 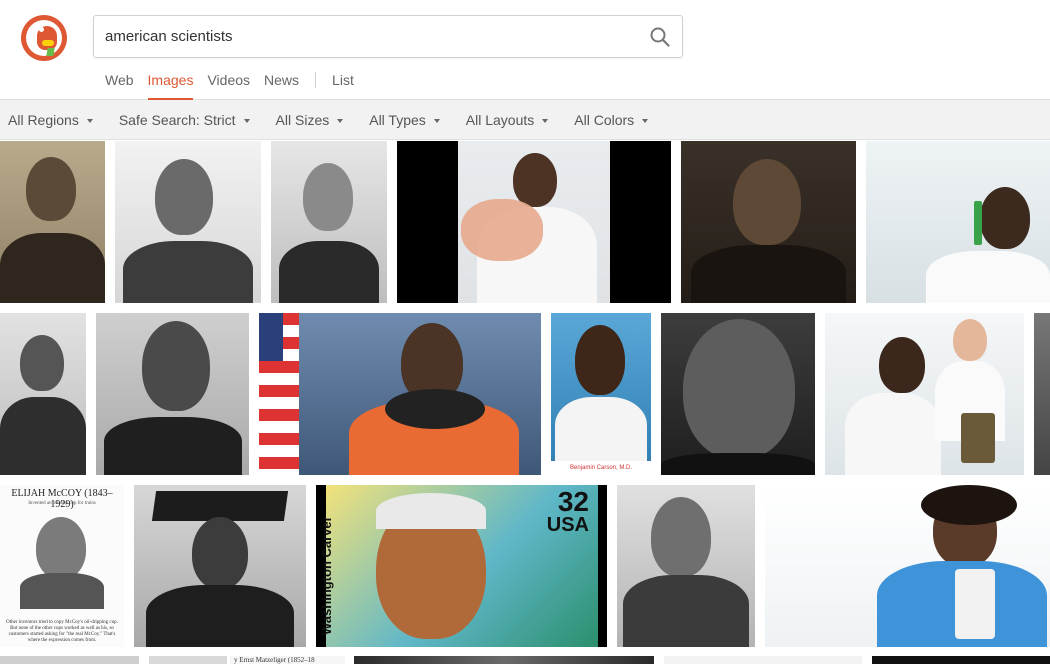 What do you see at coordinates (397, 119) in the screenshot?
I see `filter-label: All Types` at bounding box center [397, 119].